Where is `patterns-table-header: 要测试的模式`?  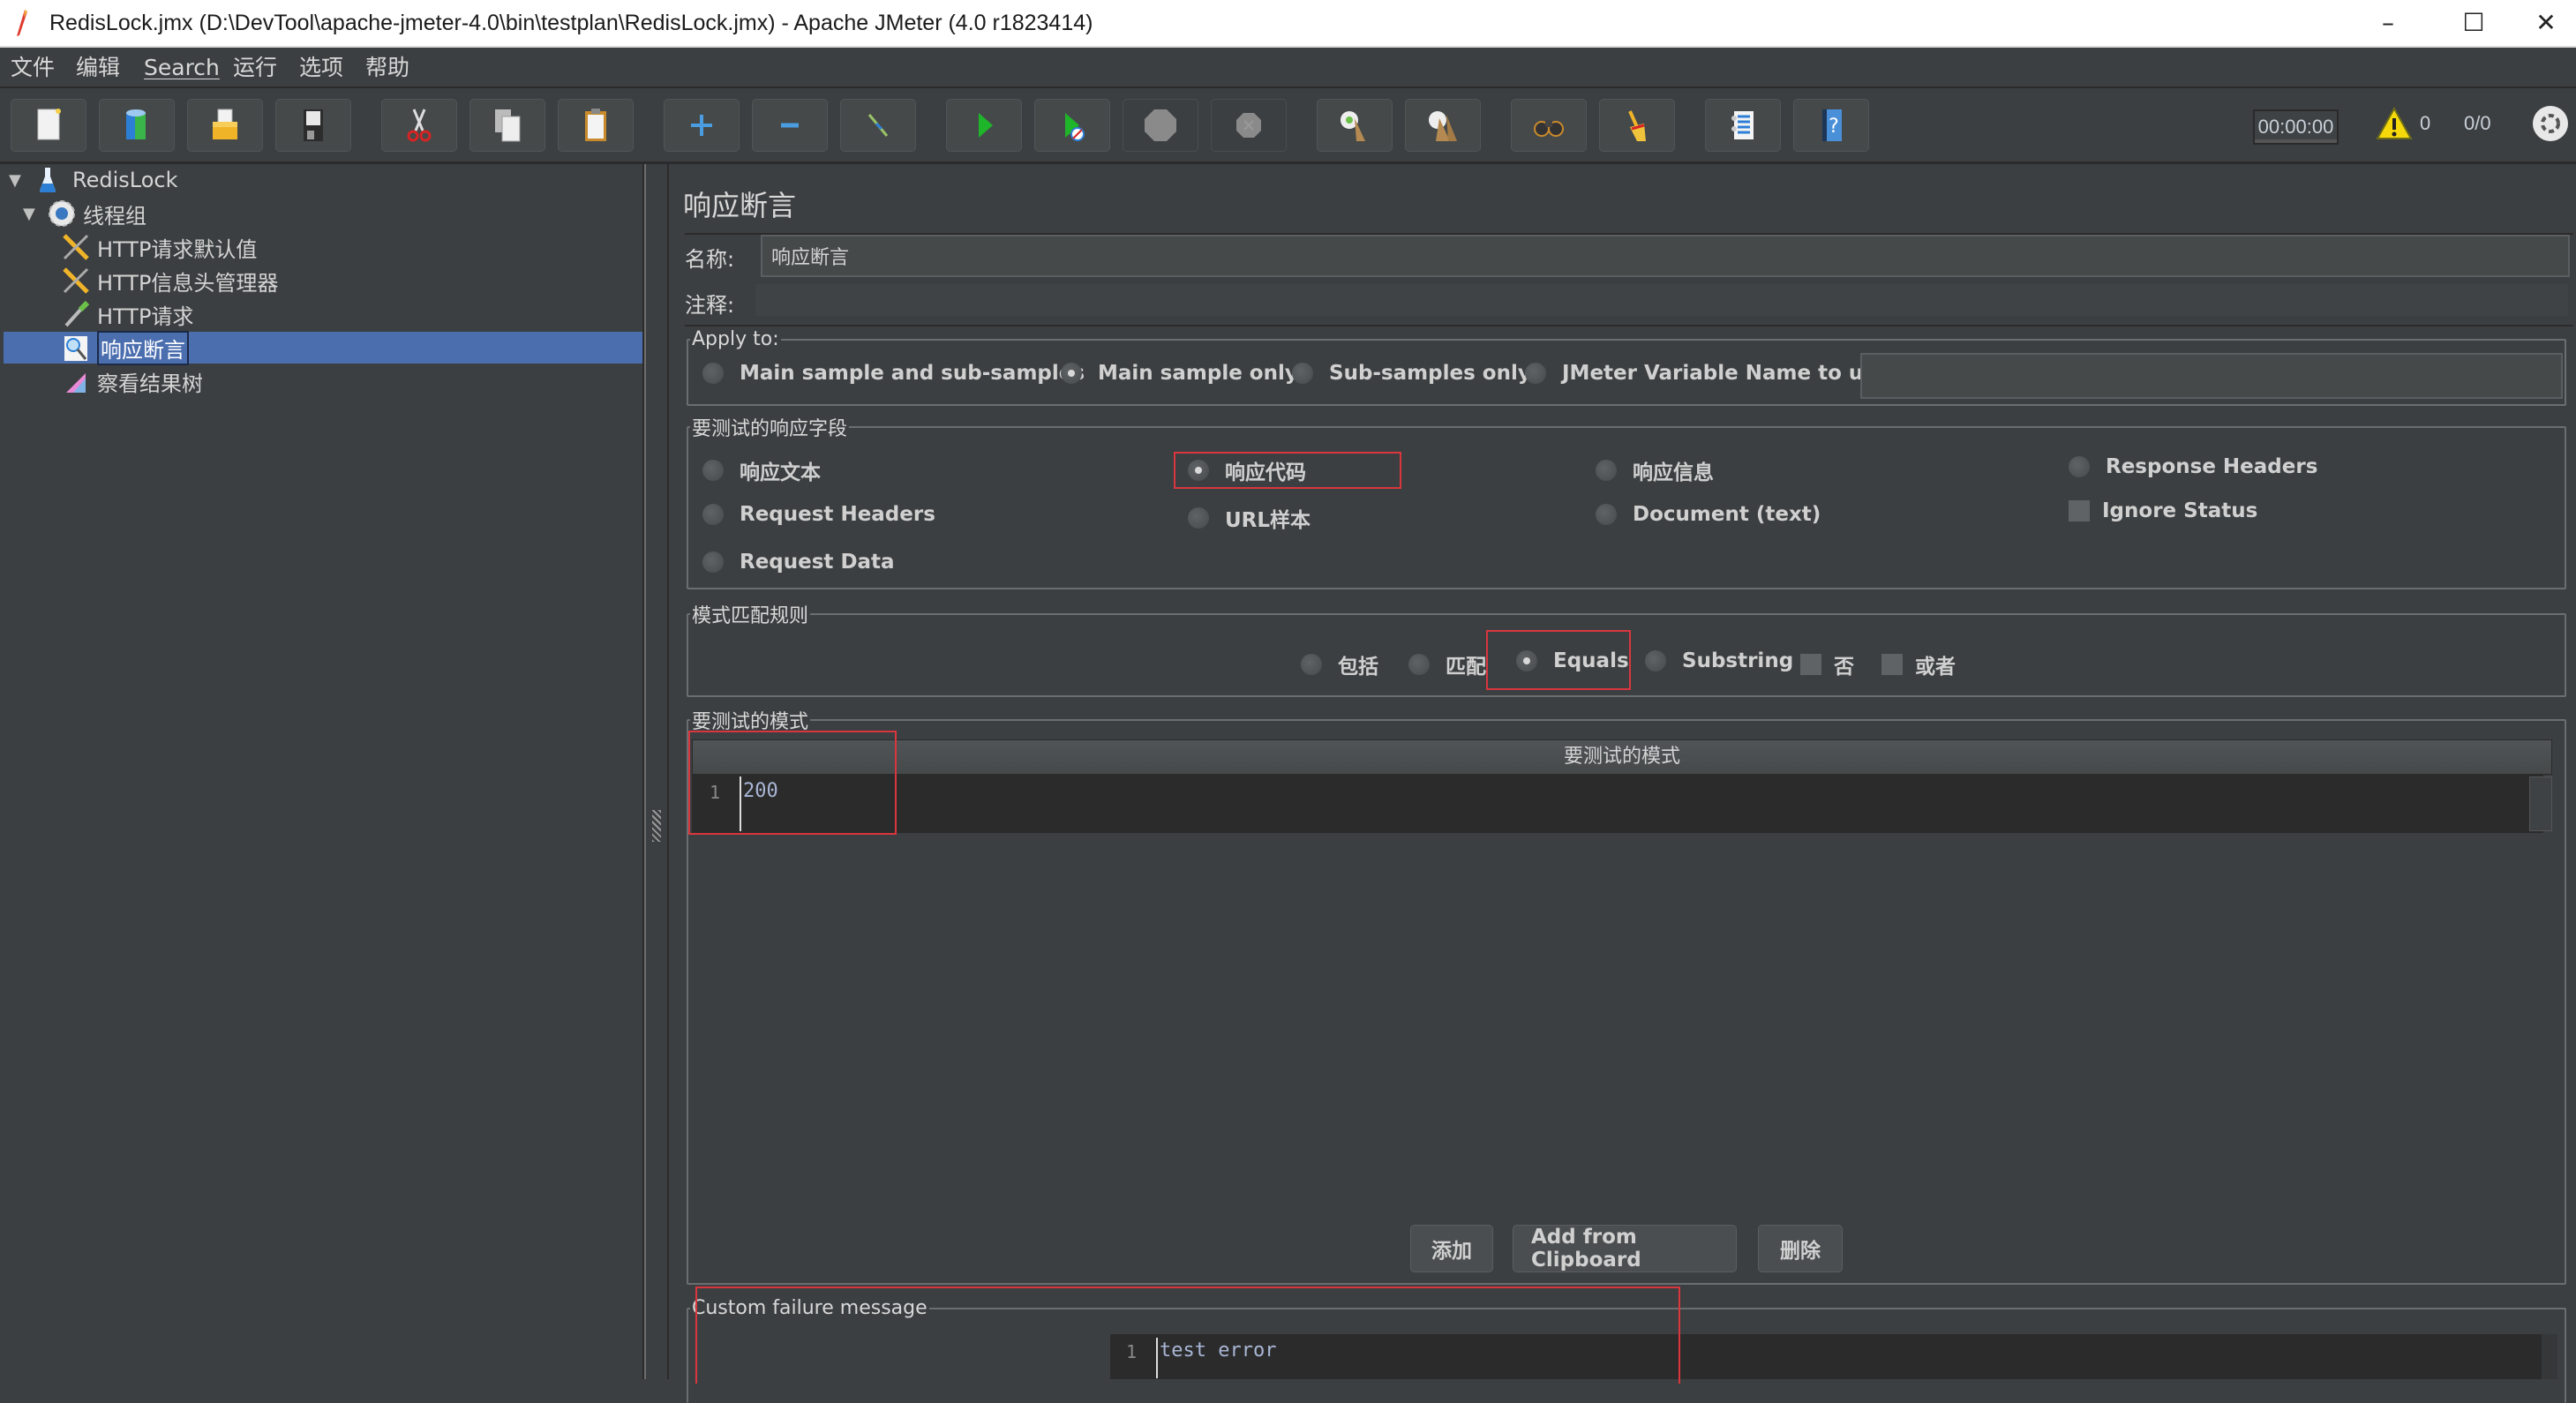 patterns-table-header: 要测试的模式 is located at coordinates (1622, 757).